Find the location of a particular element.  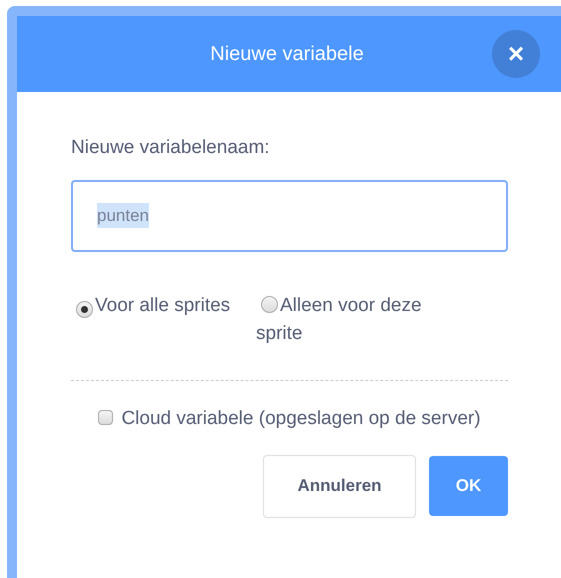

radio-option: Alleen voor deze sprite is located at coordinates (348, 320).